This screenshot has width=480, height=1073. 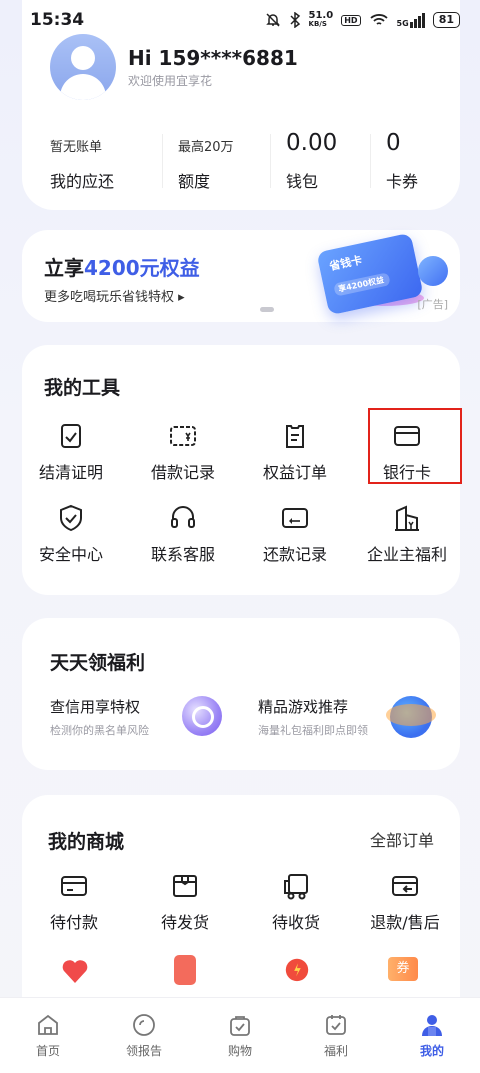 What do you see at coordinates (294, 20) in the screenshot?
I see `bluetooth-icon` at bounding box center [294, 20].